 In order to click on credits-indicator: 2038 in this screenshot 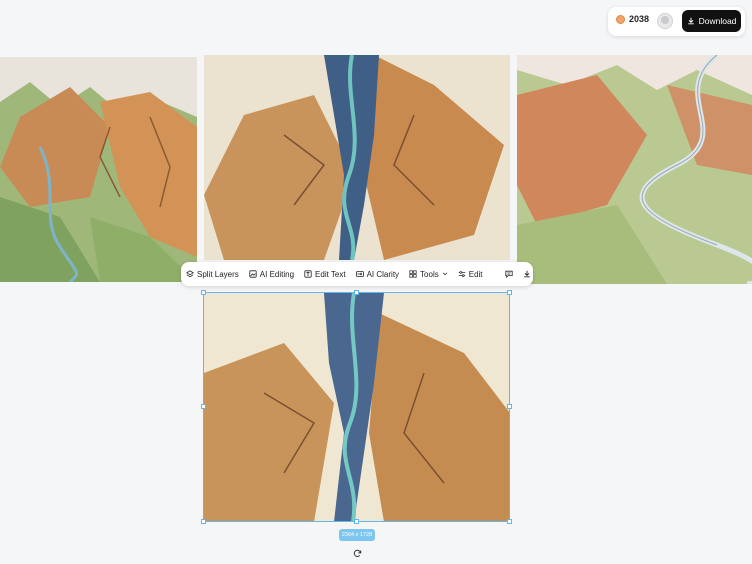, I will do `click(632, 19)`.